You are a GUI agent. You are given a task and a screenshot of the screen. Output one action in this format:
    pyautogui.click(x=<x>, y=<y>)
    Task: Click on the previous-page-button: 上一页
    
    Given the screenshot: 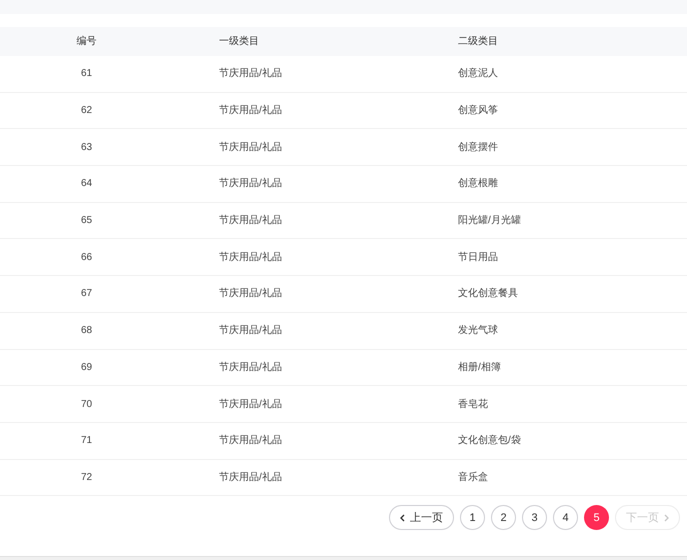 What is the action you would take?
    pyautogui.click(x=421, y=517)
    